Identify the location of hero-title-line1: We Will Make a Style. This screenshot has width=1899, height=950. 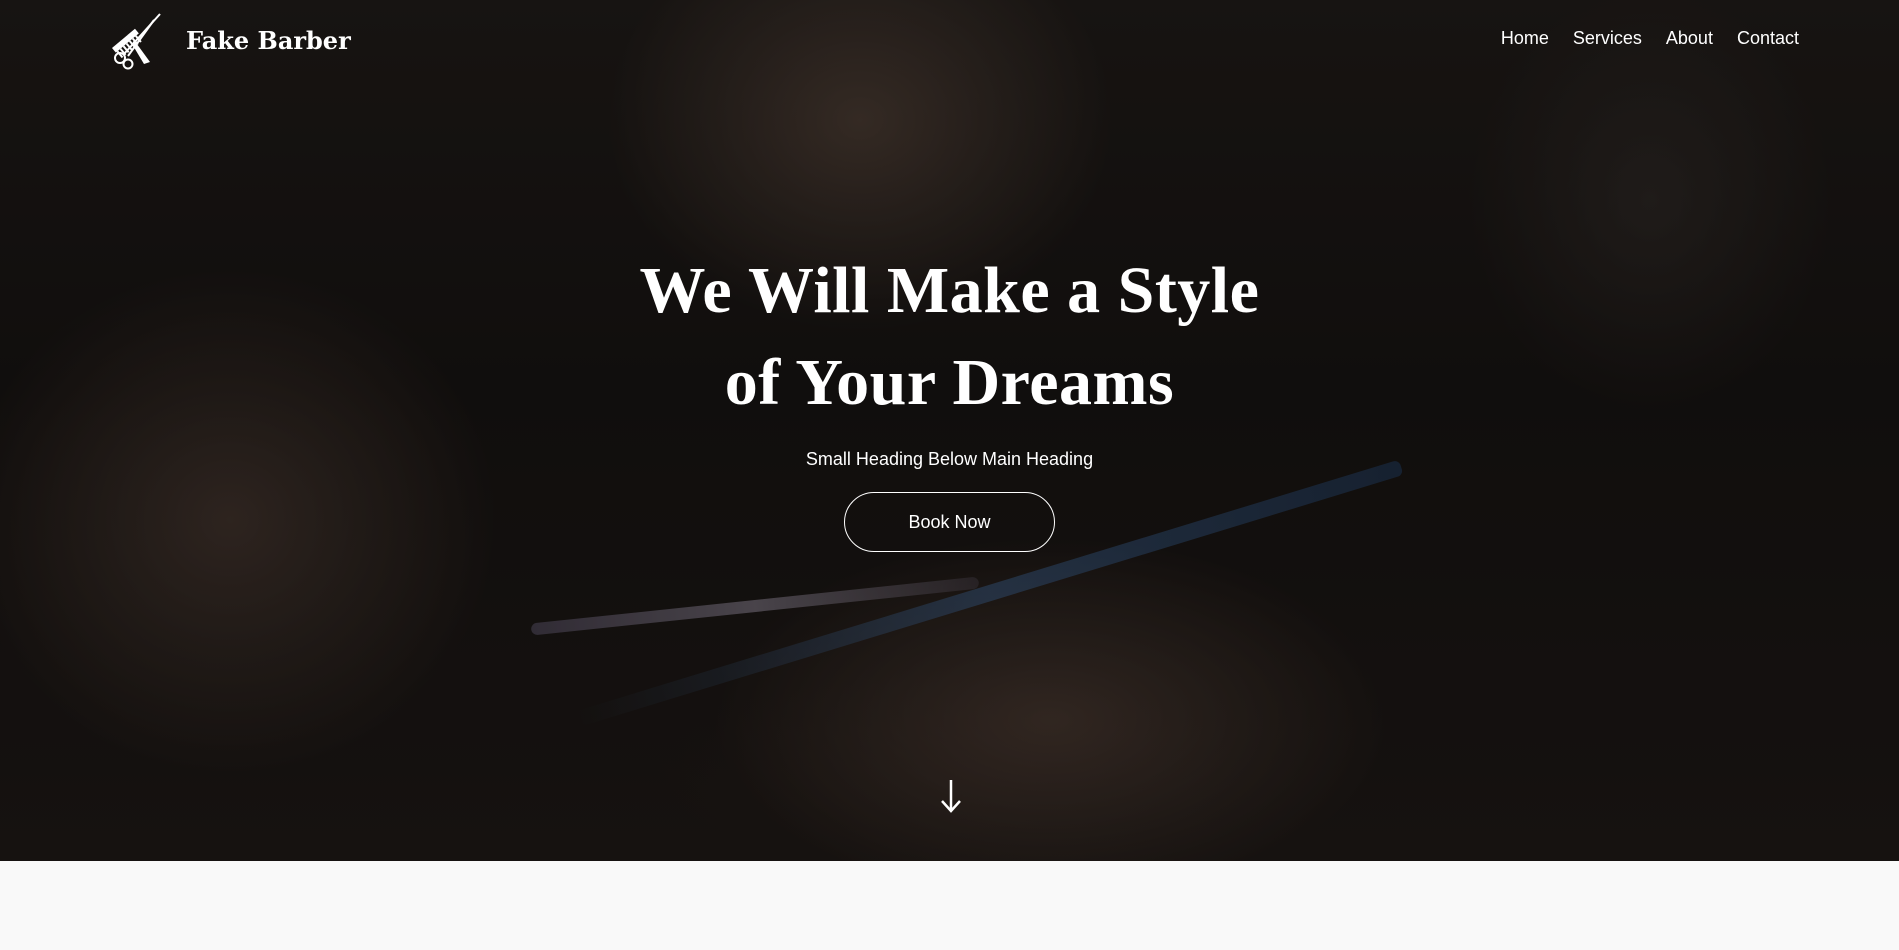
(949, 290).